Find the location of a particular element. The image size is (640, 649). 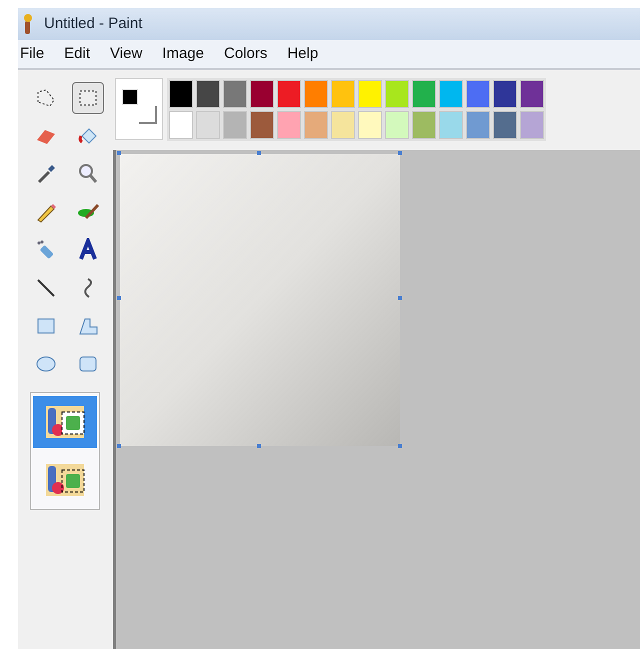

text-tool-icon is located at coordinates (88, 250).